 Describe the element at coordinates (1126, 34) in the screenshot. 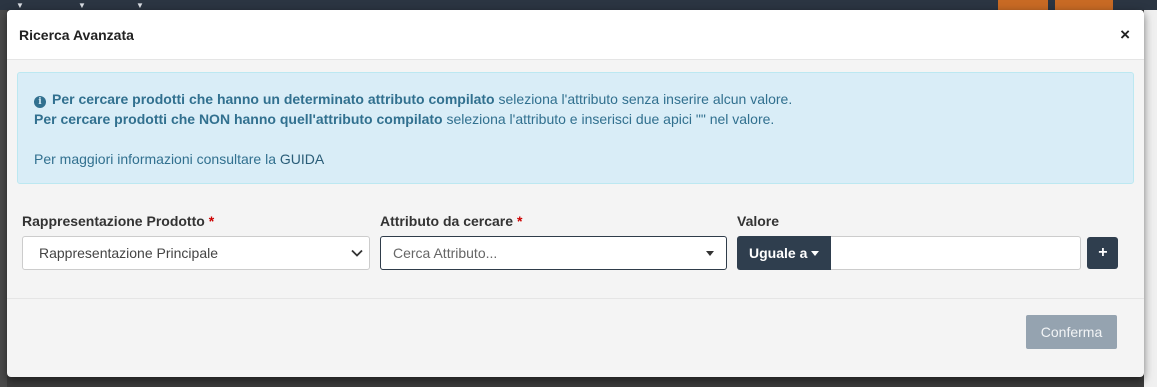

I see `close-icon: ×` at that location.